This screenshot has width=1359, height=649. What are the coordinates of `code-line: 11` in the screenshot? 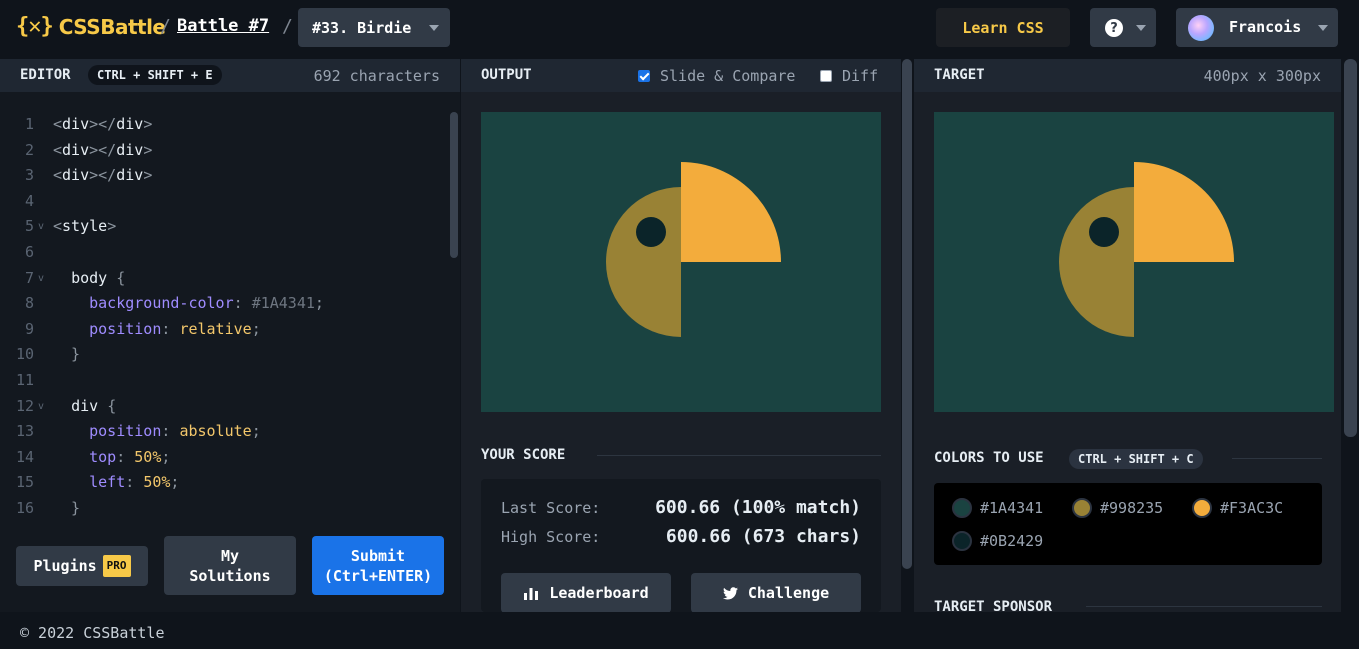 It's located at (224, 384).